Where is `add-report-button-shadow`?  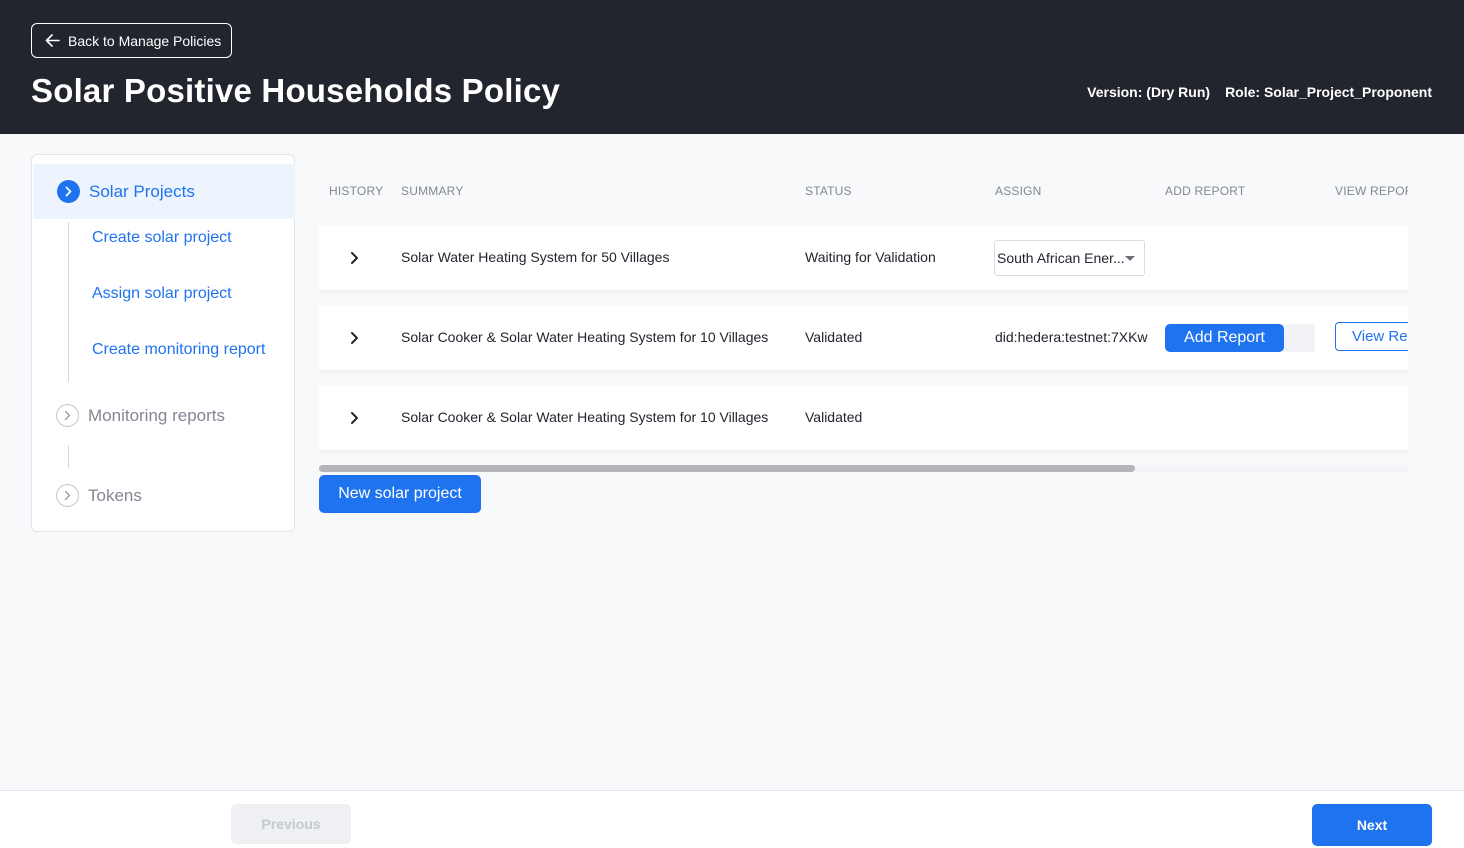 add-report-button-shadow is located at coordinates (1298, 338).